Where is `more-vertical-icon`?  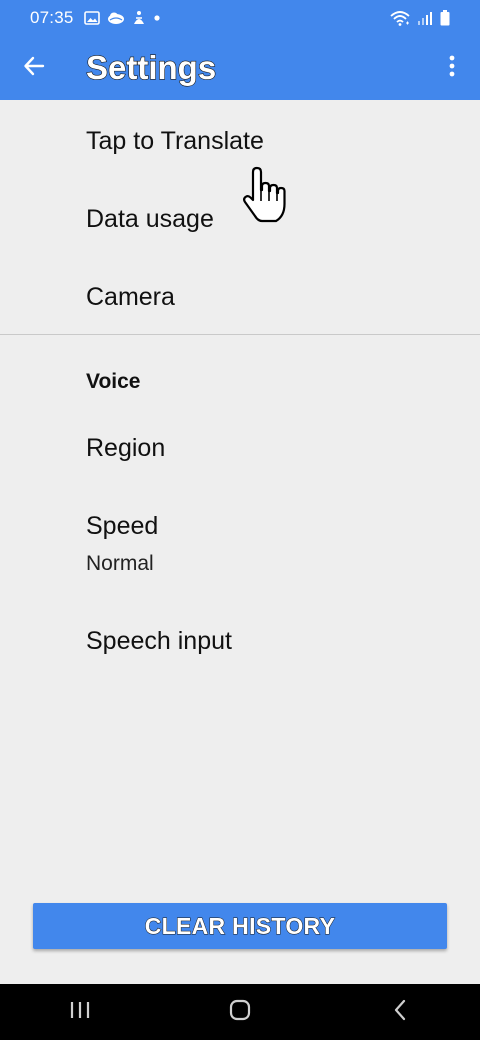 more-vertical-icon is located at coordinates (452, 68).